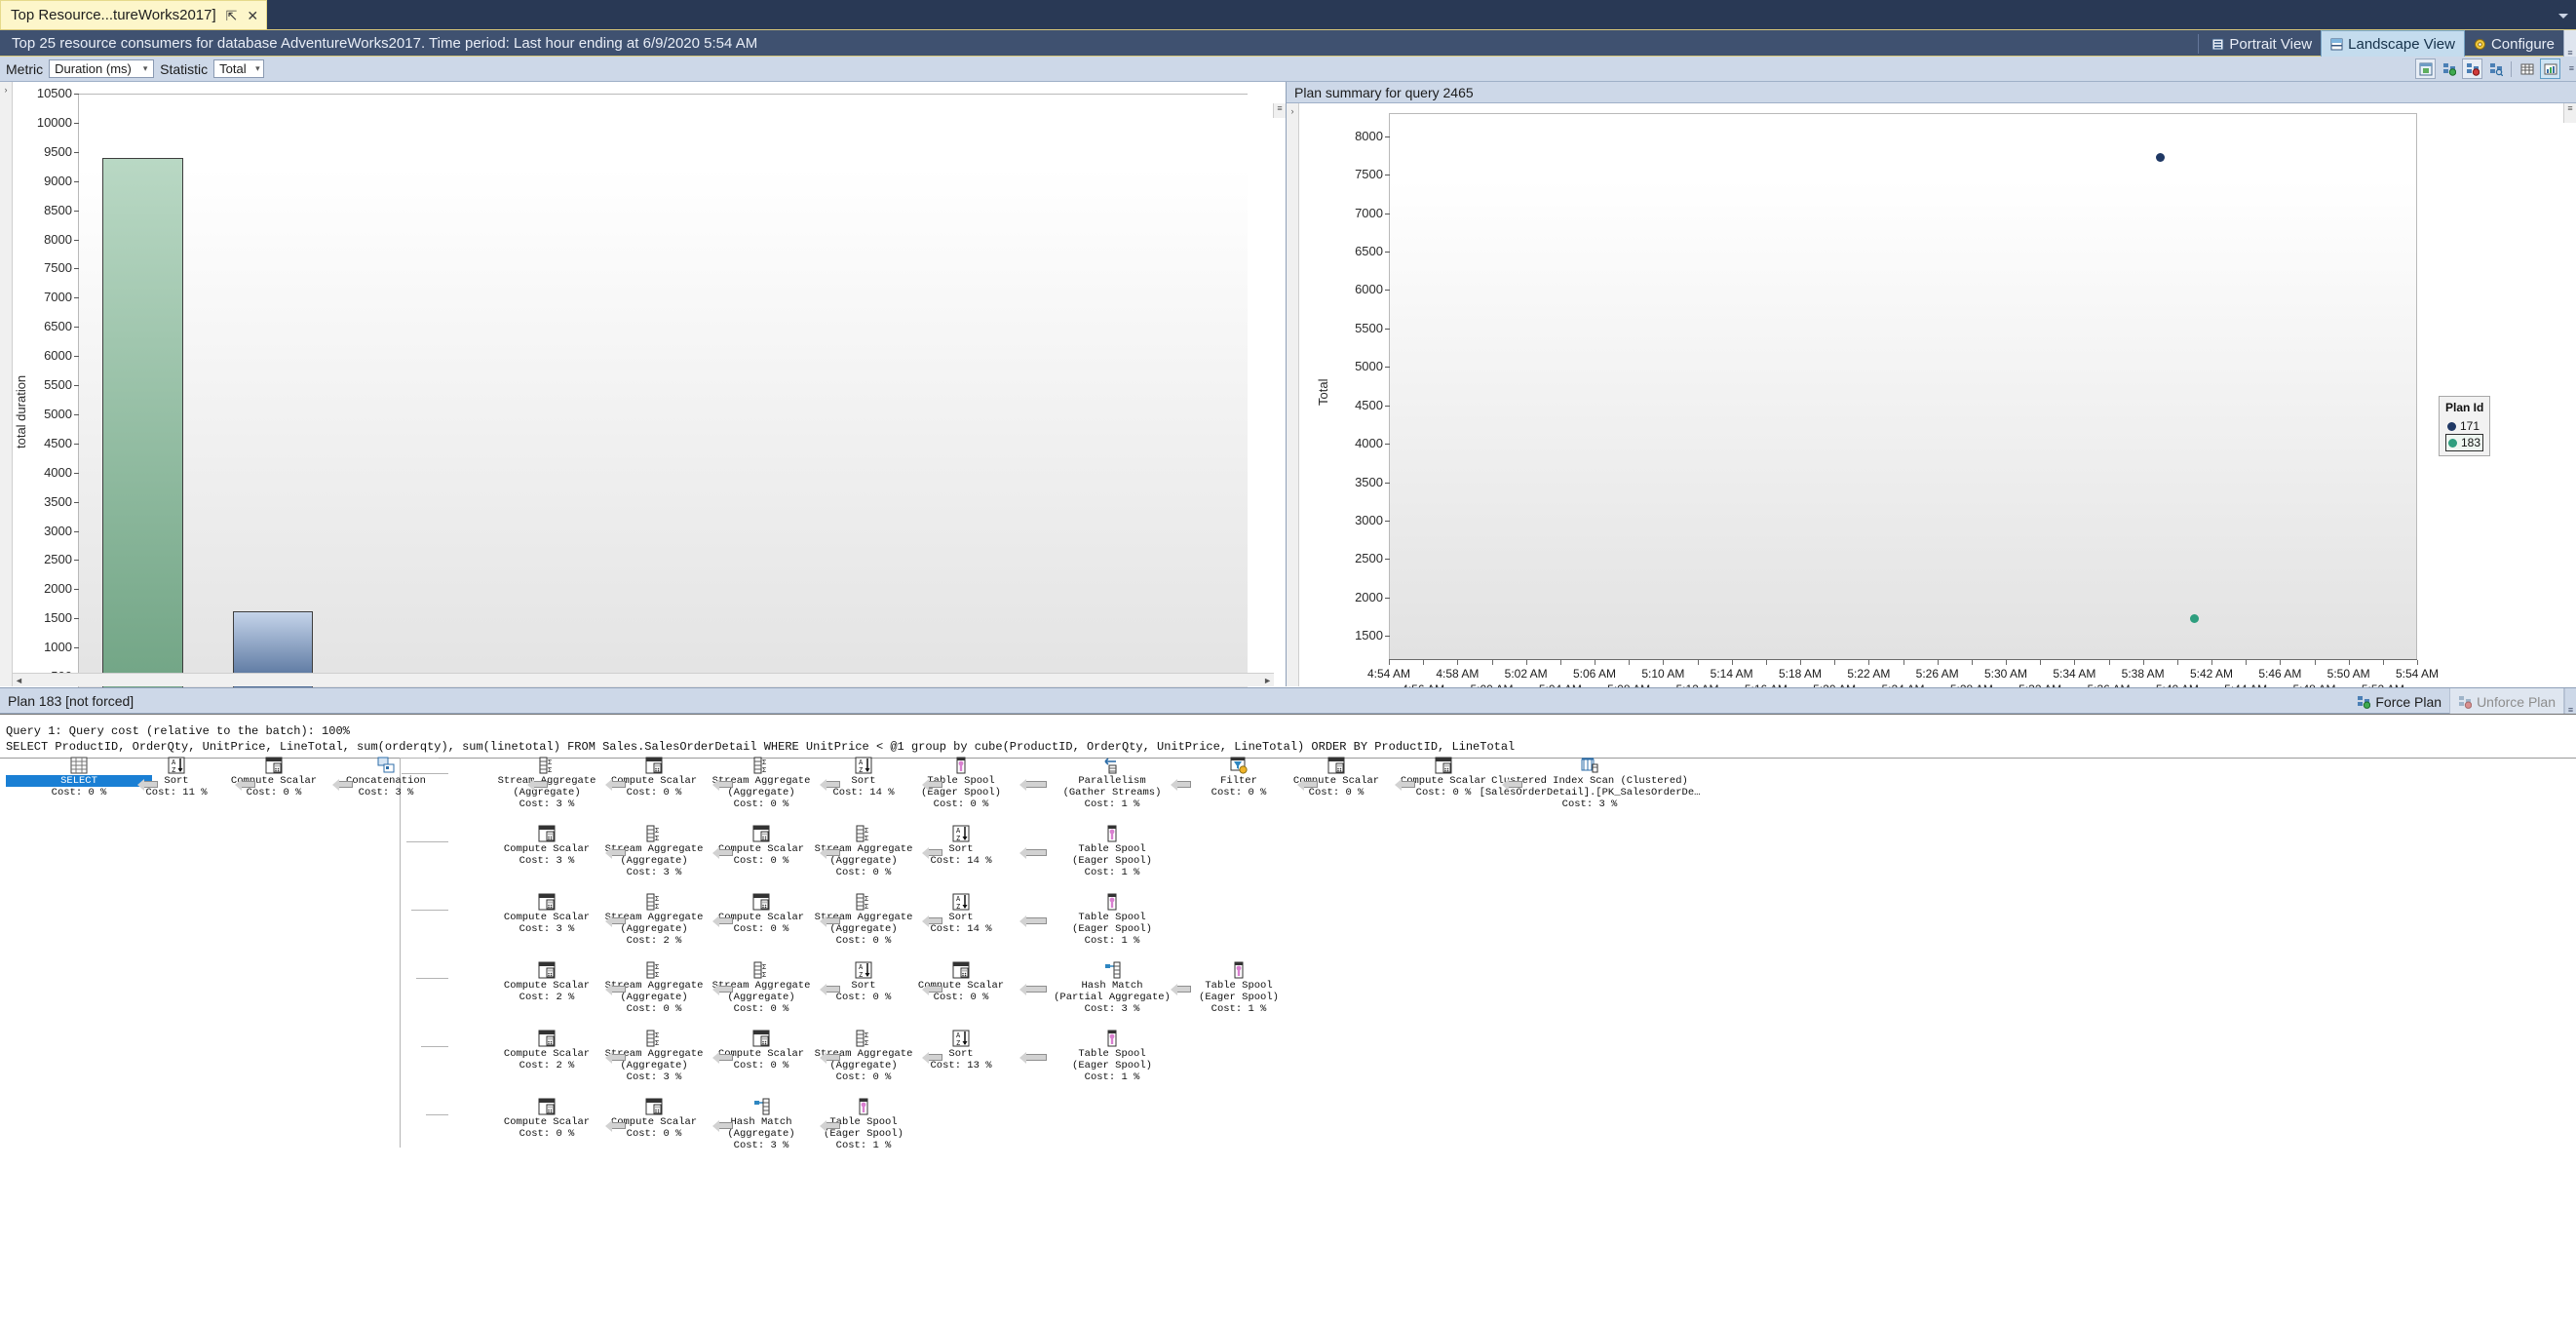  What do you see at coordinates (253, 15) in the screenshot?
I see `close-icon: ✕` at bounding box center [253, 15].